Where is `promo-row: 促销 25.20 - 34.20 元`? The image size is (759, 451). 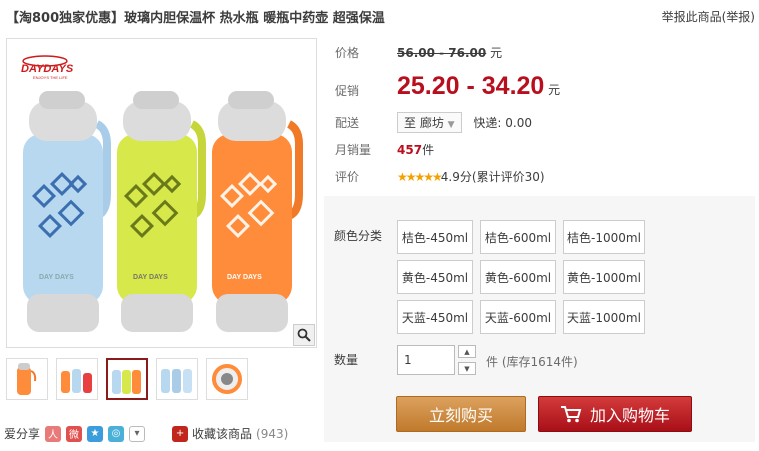 promo-row: 促销 25.20 - 34.20 元 is located at coordinates (447, 86).